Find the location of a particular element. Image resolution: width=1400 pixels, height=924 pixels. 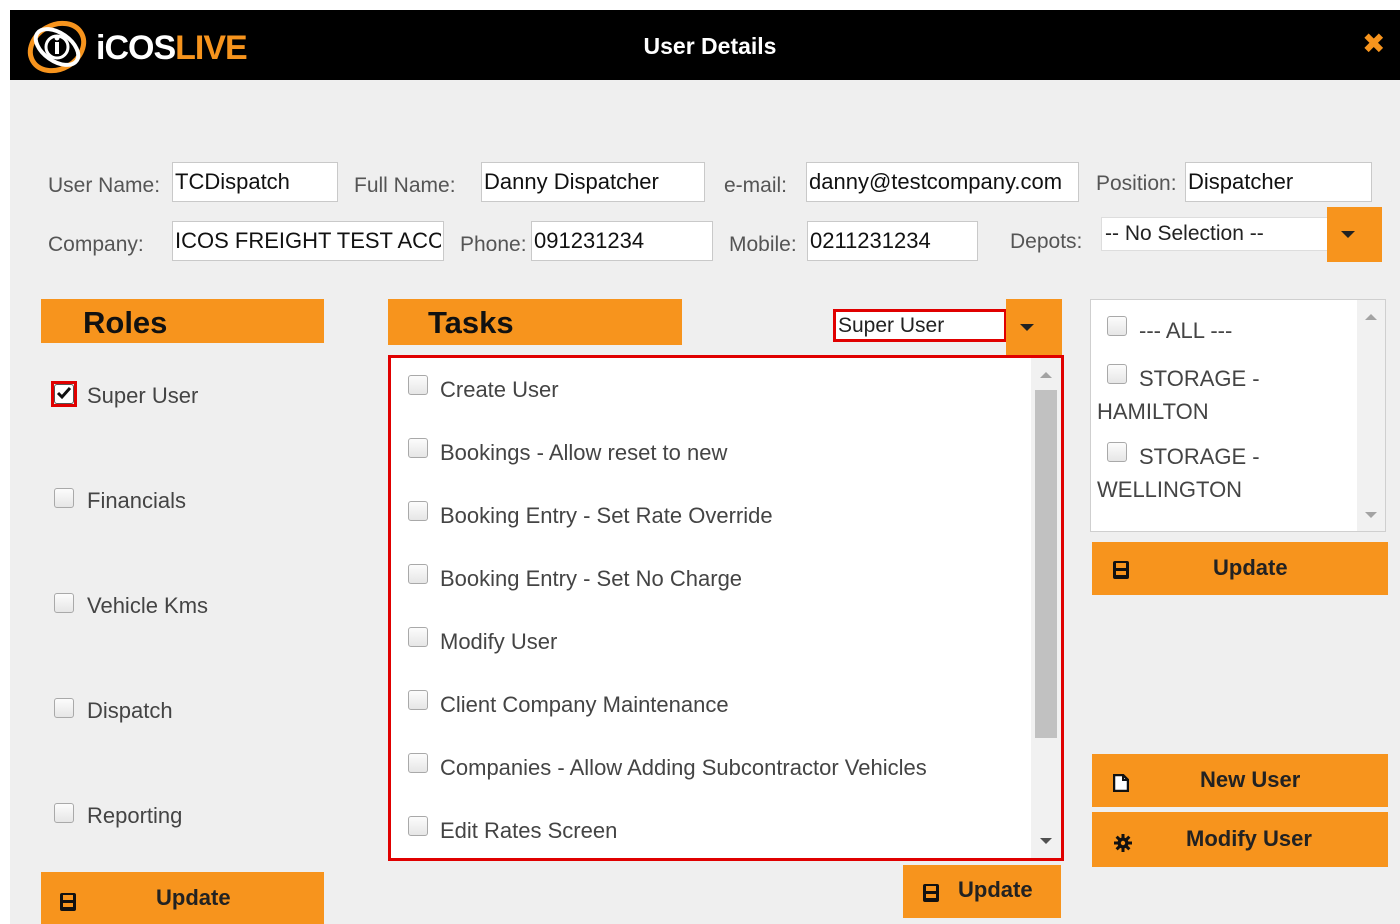

username-input is located at coordinates (255, 182).